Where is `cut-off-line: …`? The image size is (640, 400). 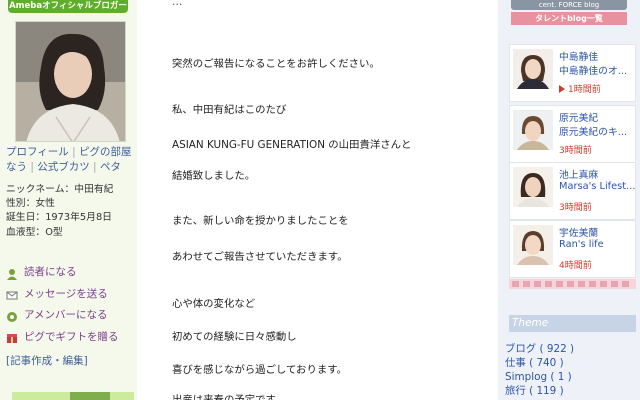
cut-off-line: … is located at coordinates (177, 4).